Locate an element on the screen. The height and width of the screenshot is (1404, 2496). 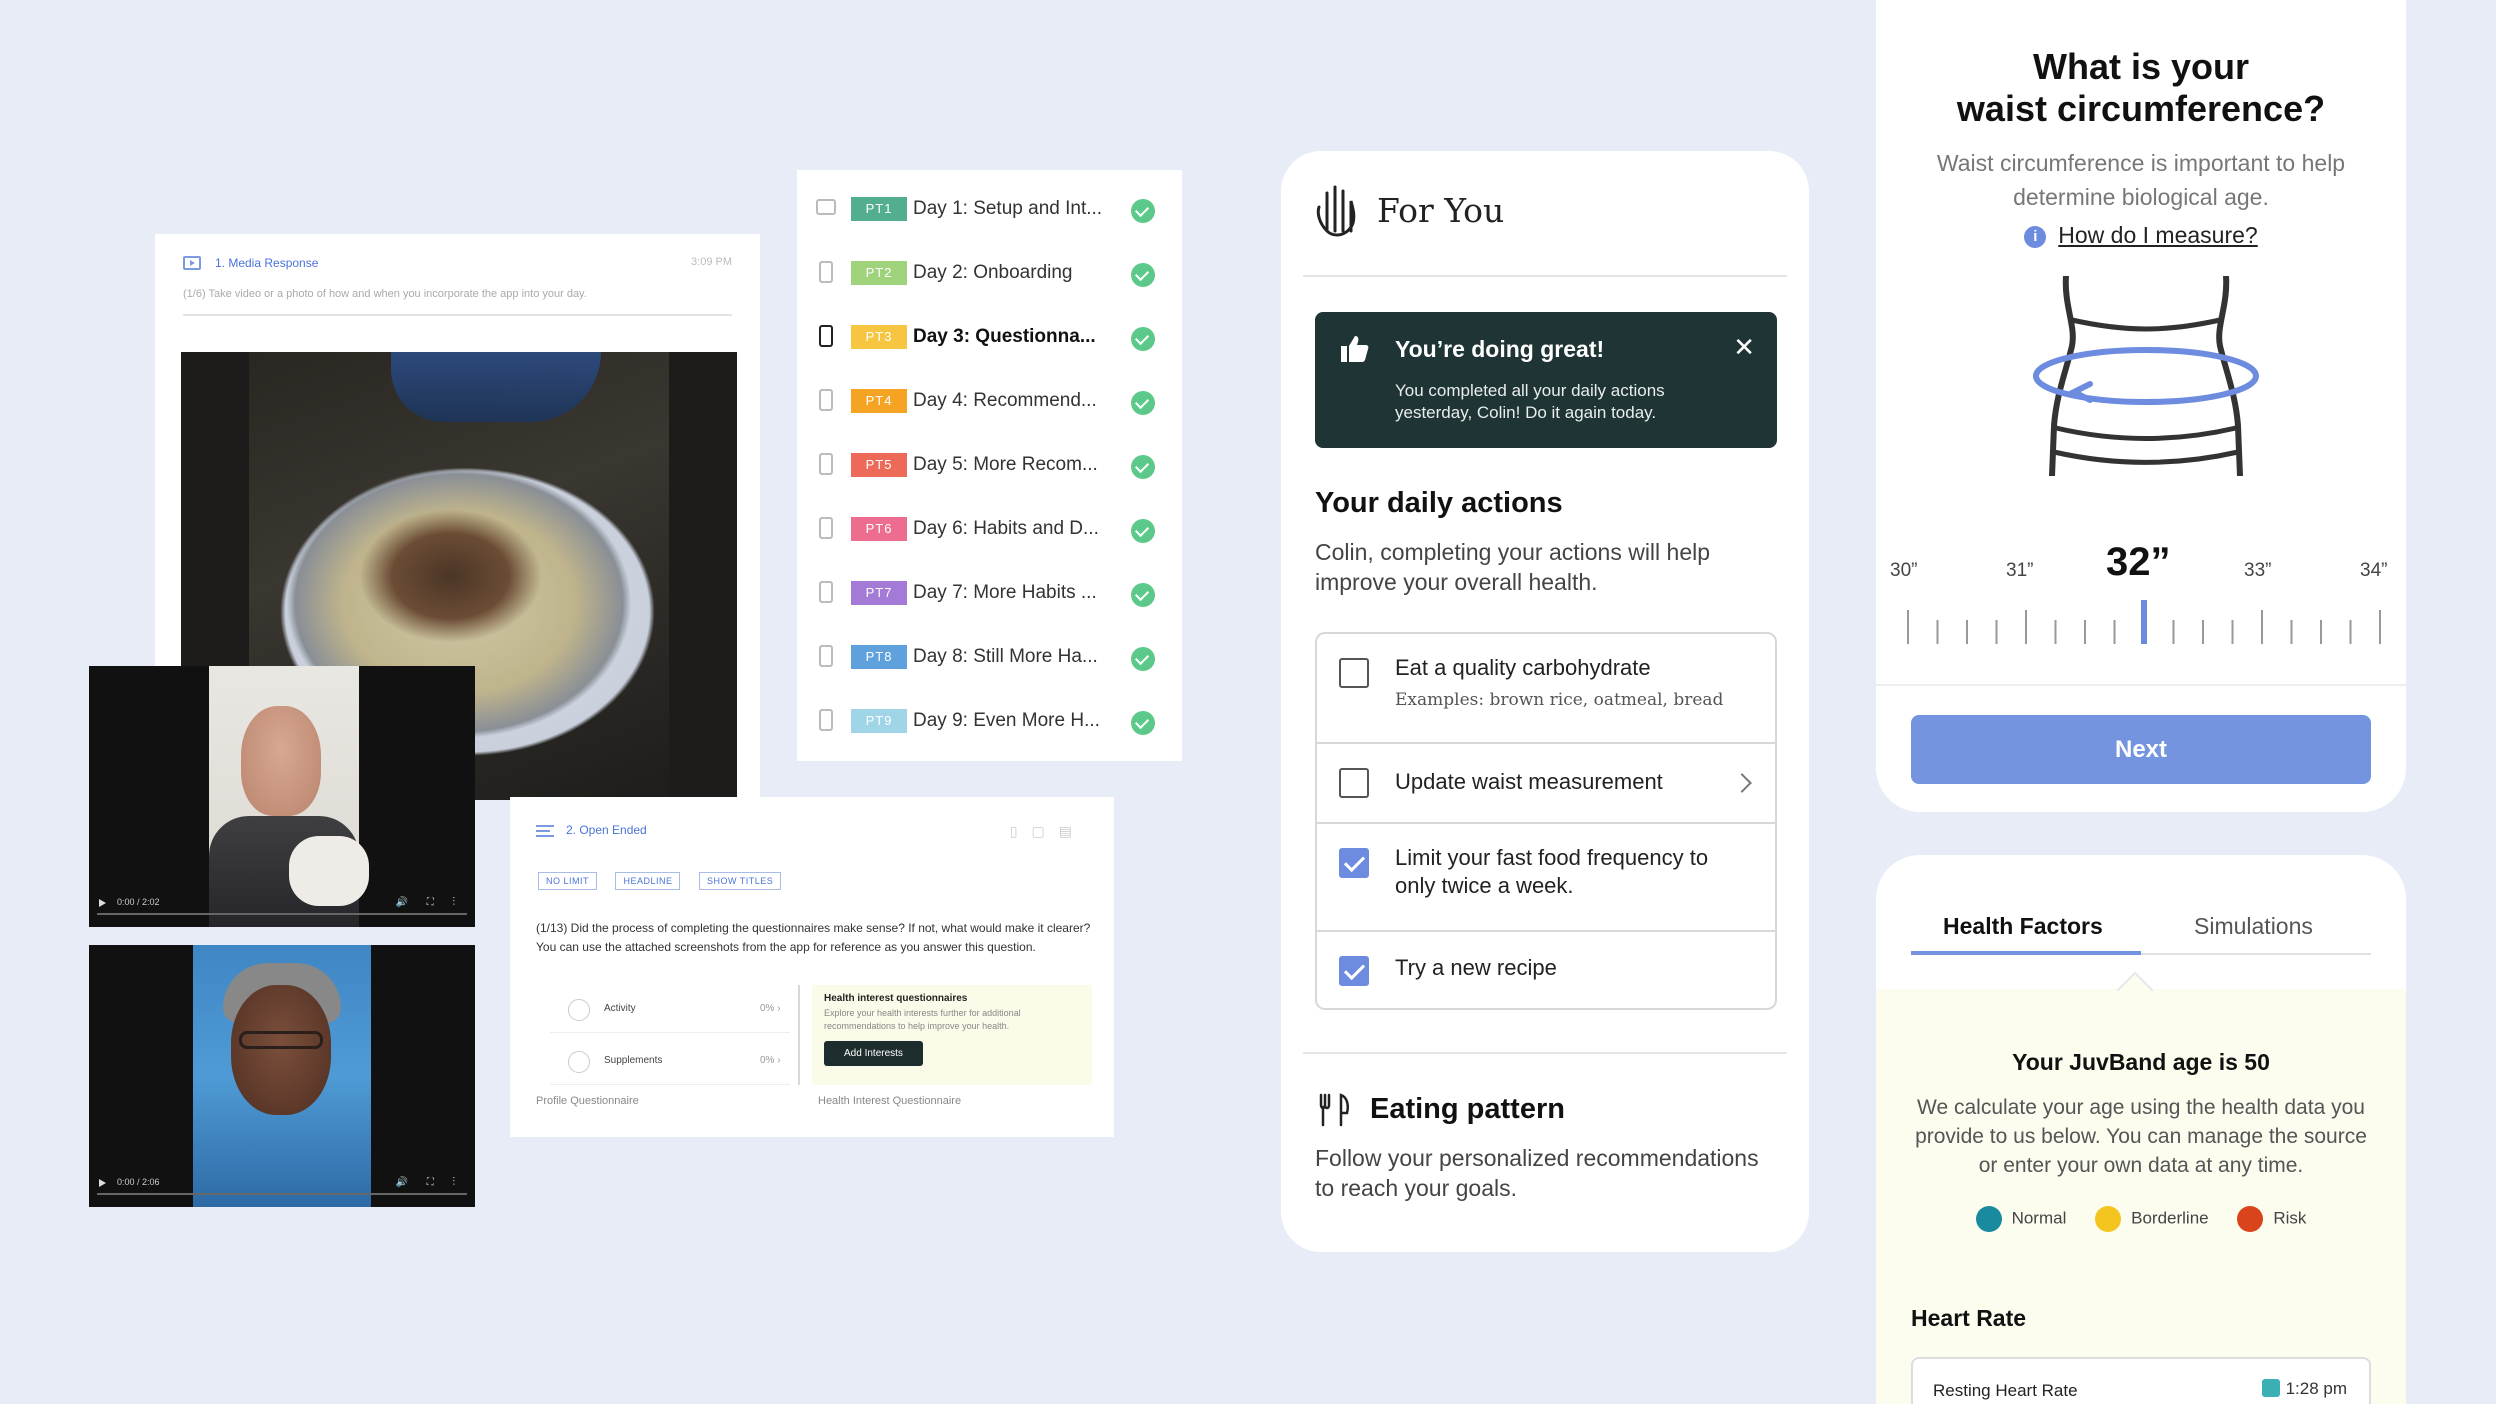
video-player-2: 0:00 / 2:06 🔊 ⛶ ⋮ is located at coordinates (282, 1076).